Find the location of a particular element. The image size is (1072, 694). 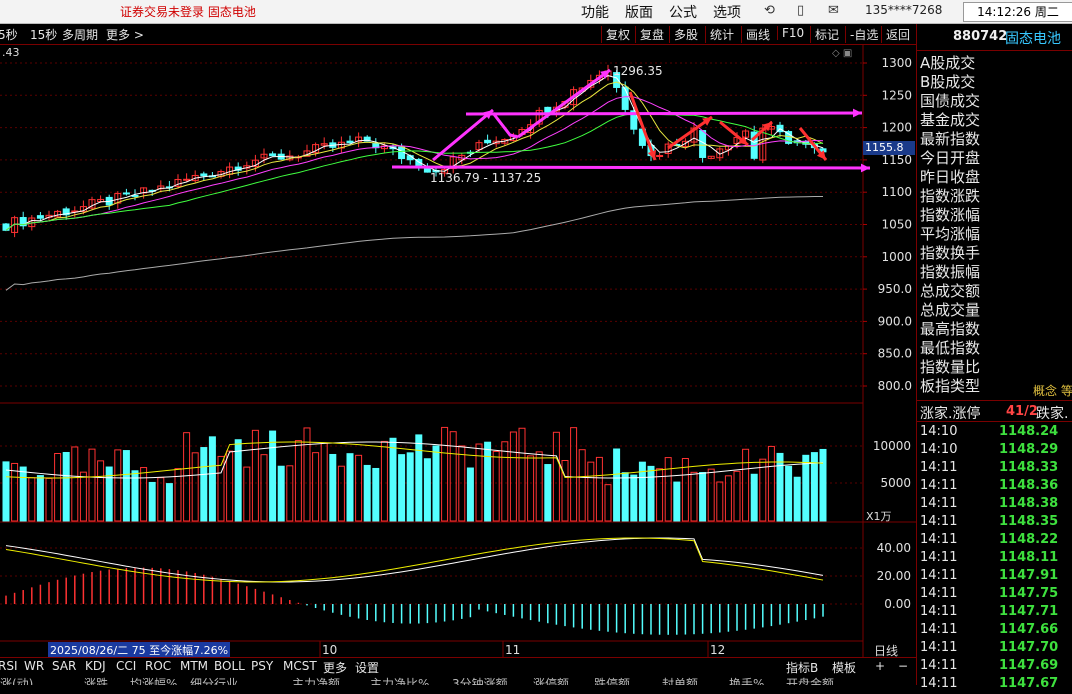

tab-mtm: MTM is located at coordinates (194, 666).